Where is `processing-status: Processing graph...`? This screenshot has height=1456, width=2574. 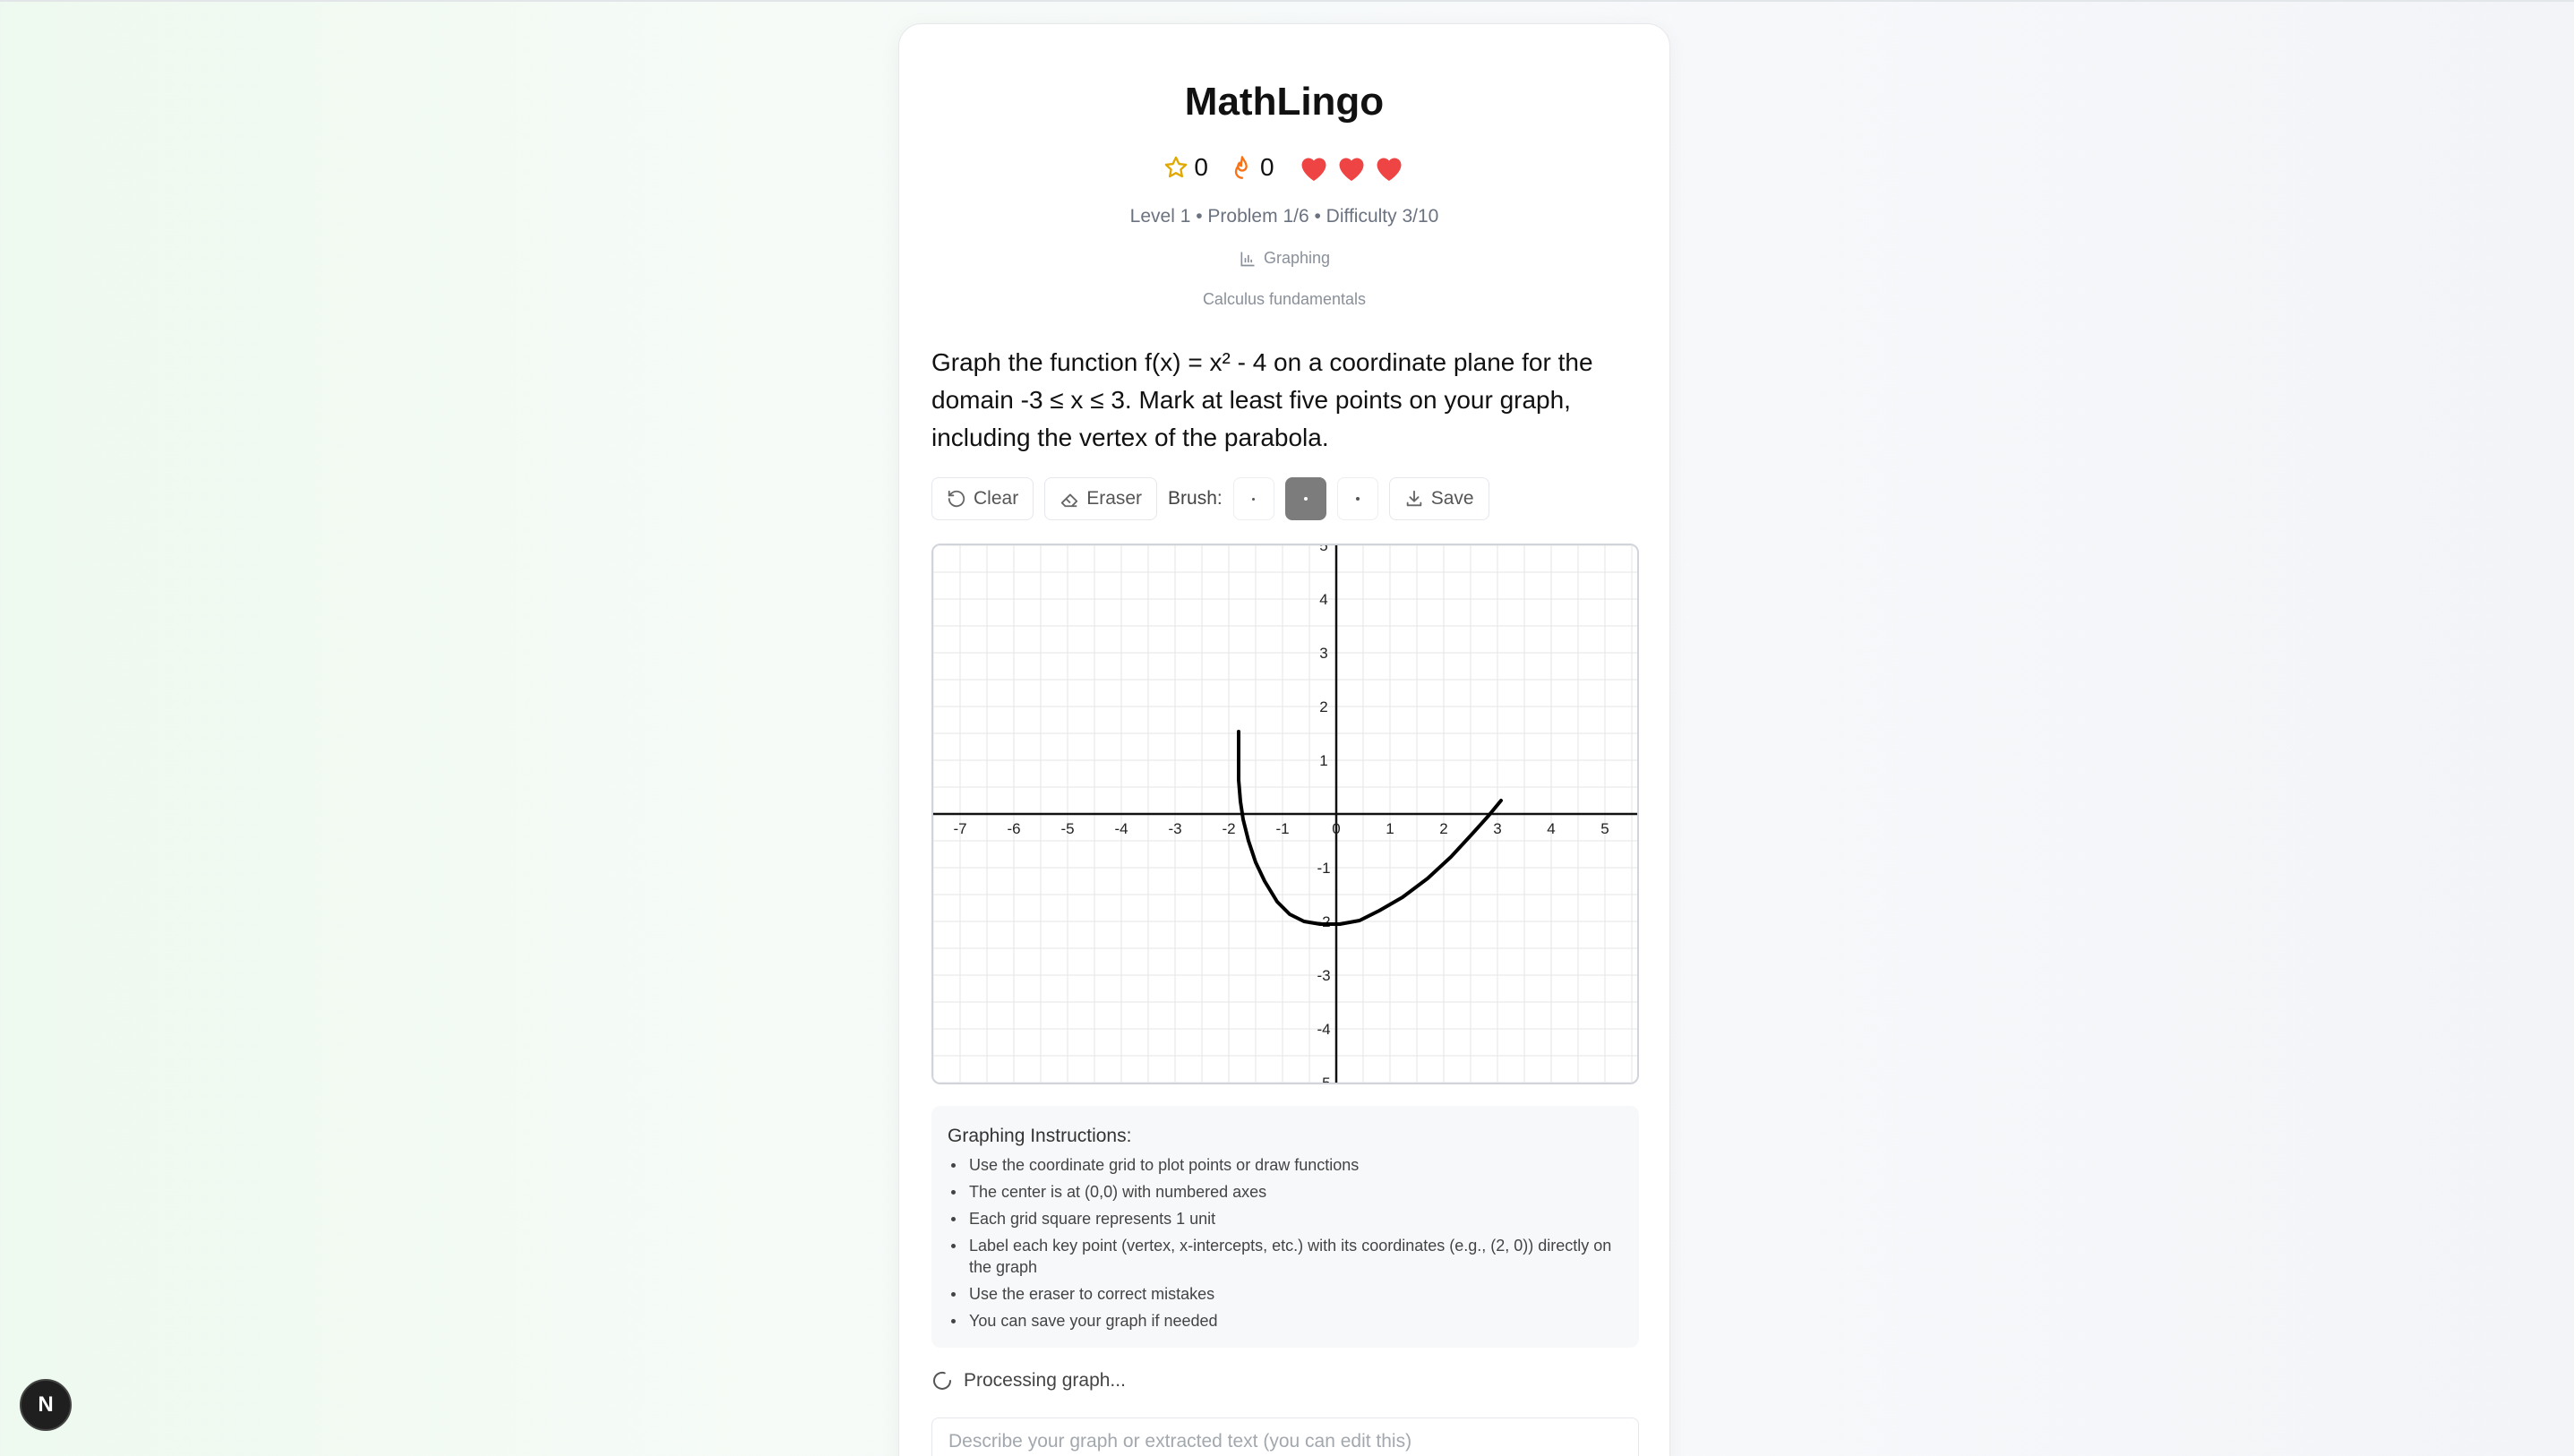
processing-status: Processing graph... is located at coordinates (1028, 1381).